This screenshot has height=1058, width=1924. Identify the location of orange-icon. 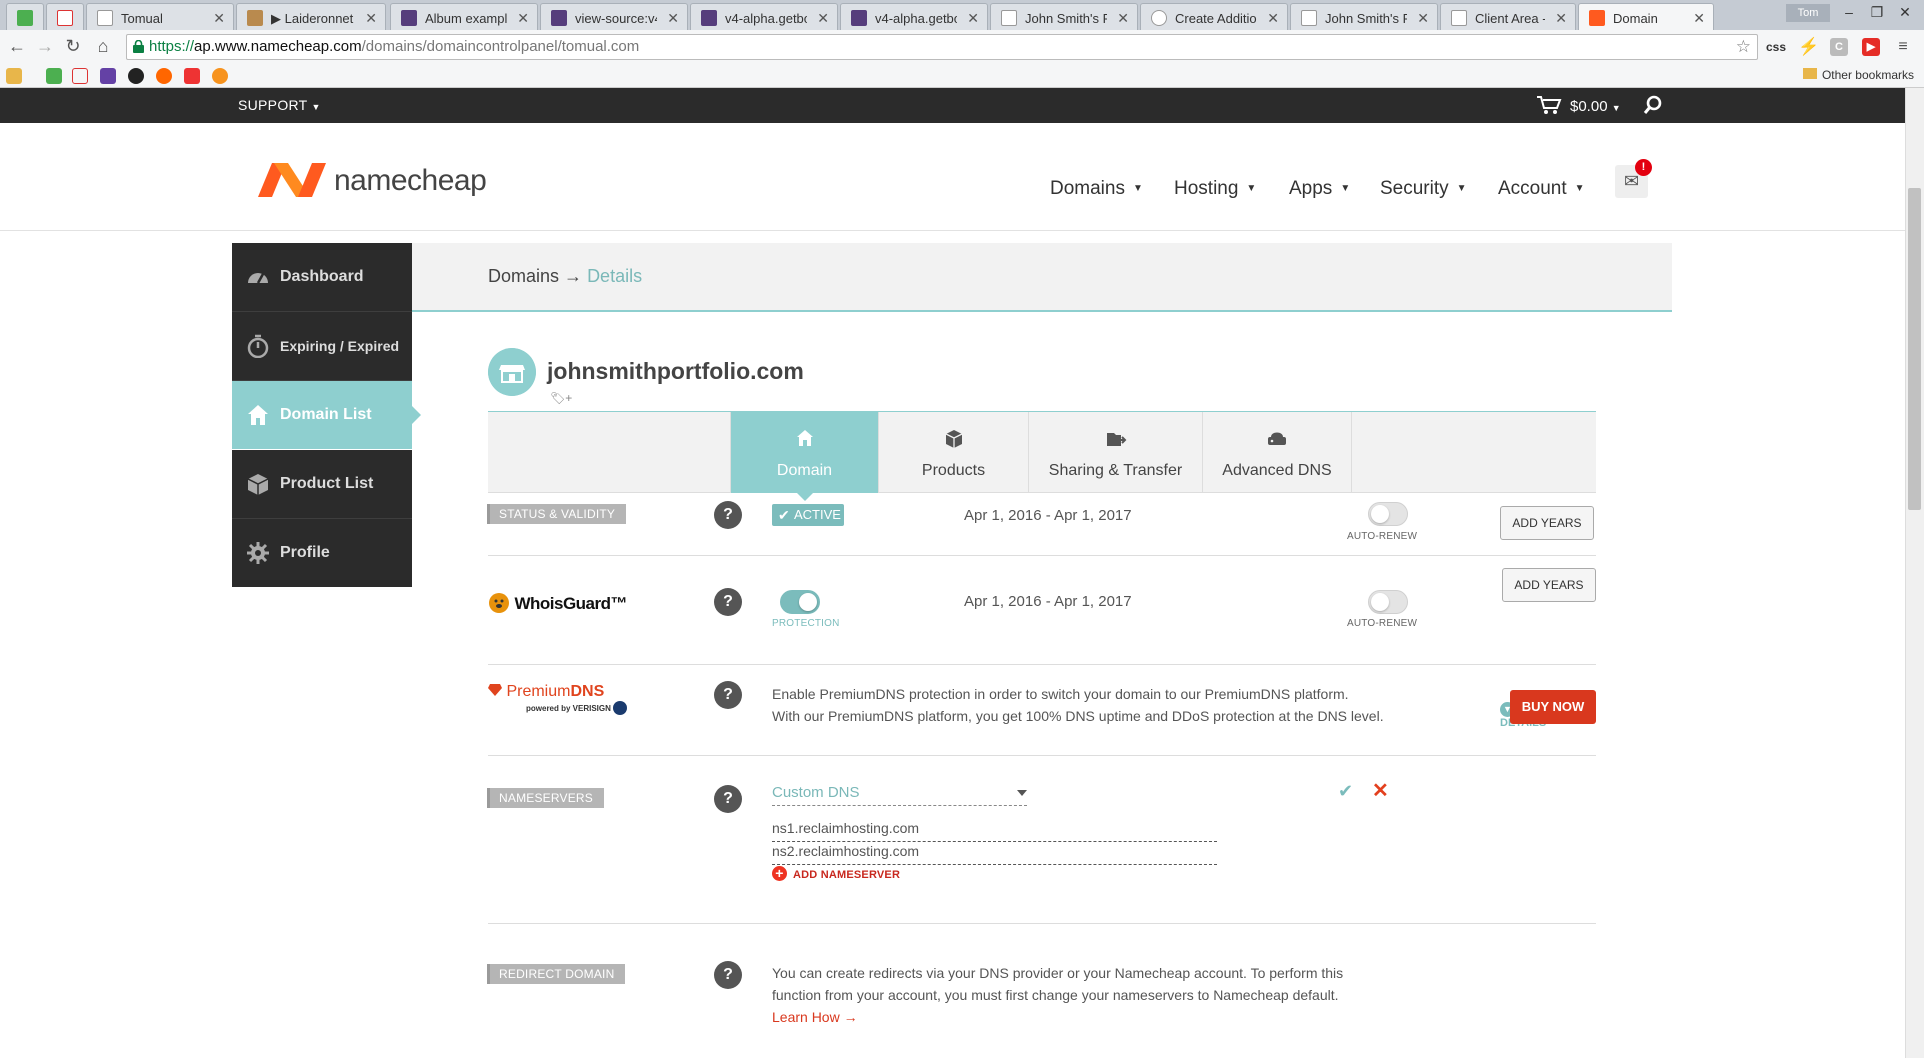
(220, 76).